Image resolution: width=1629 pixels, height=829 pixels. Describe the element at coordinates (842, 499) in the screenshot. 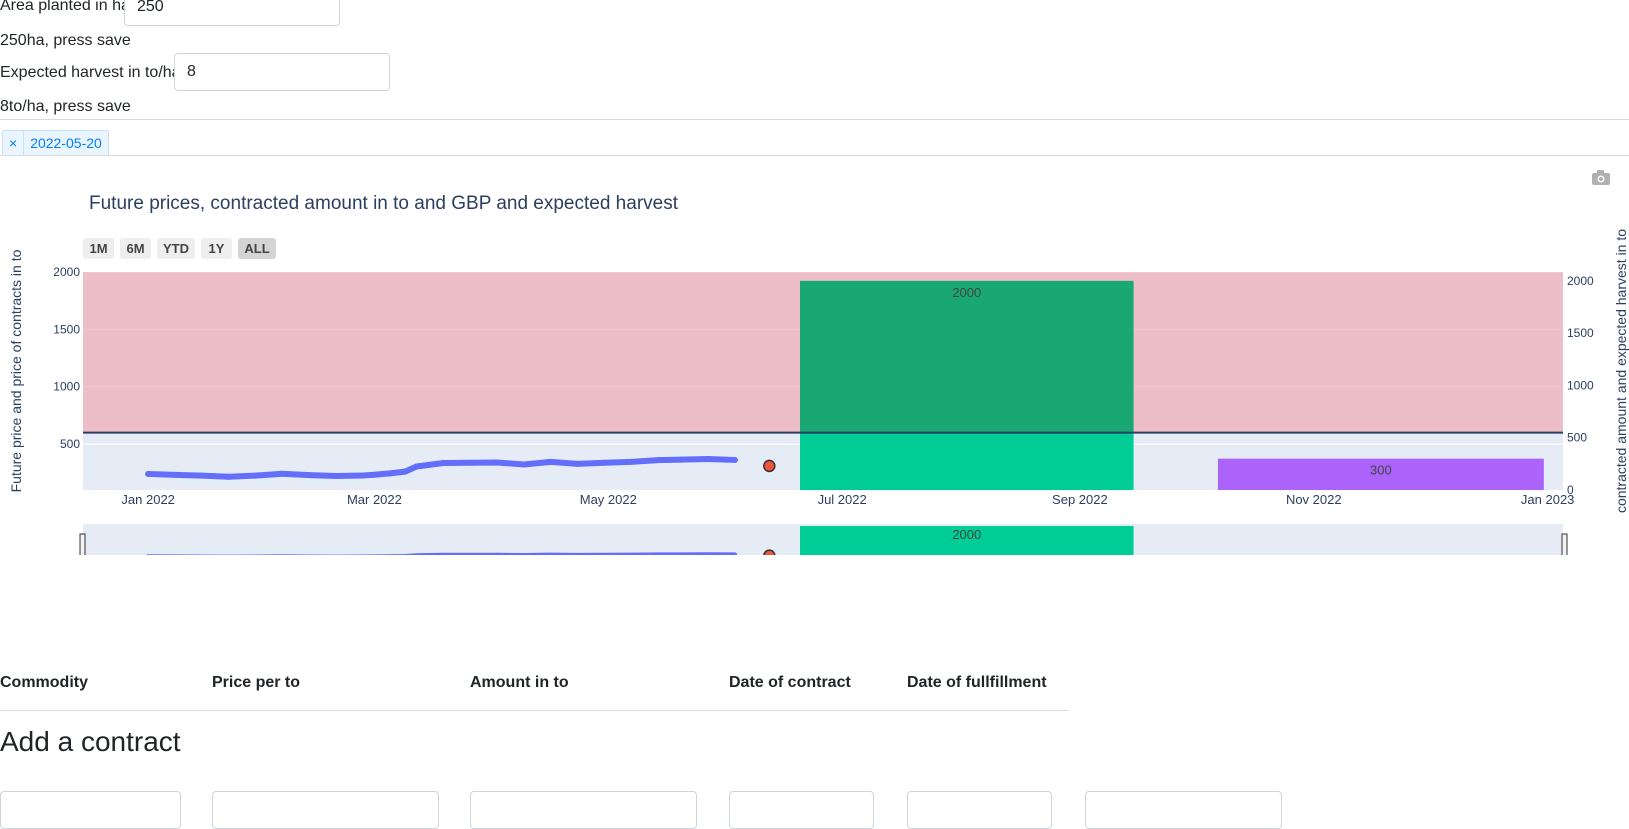

I see `x-tick-label: Jul 2022` at that location.